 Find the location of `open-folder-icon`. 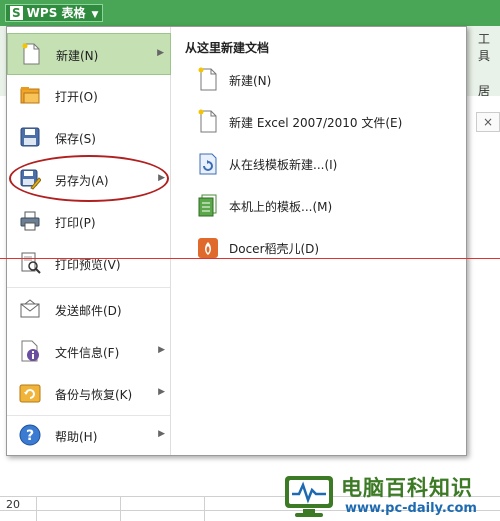

open-folder-icon is located at coordinates (30, 95).